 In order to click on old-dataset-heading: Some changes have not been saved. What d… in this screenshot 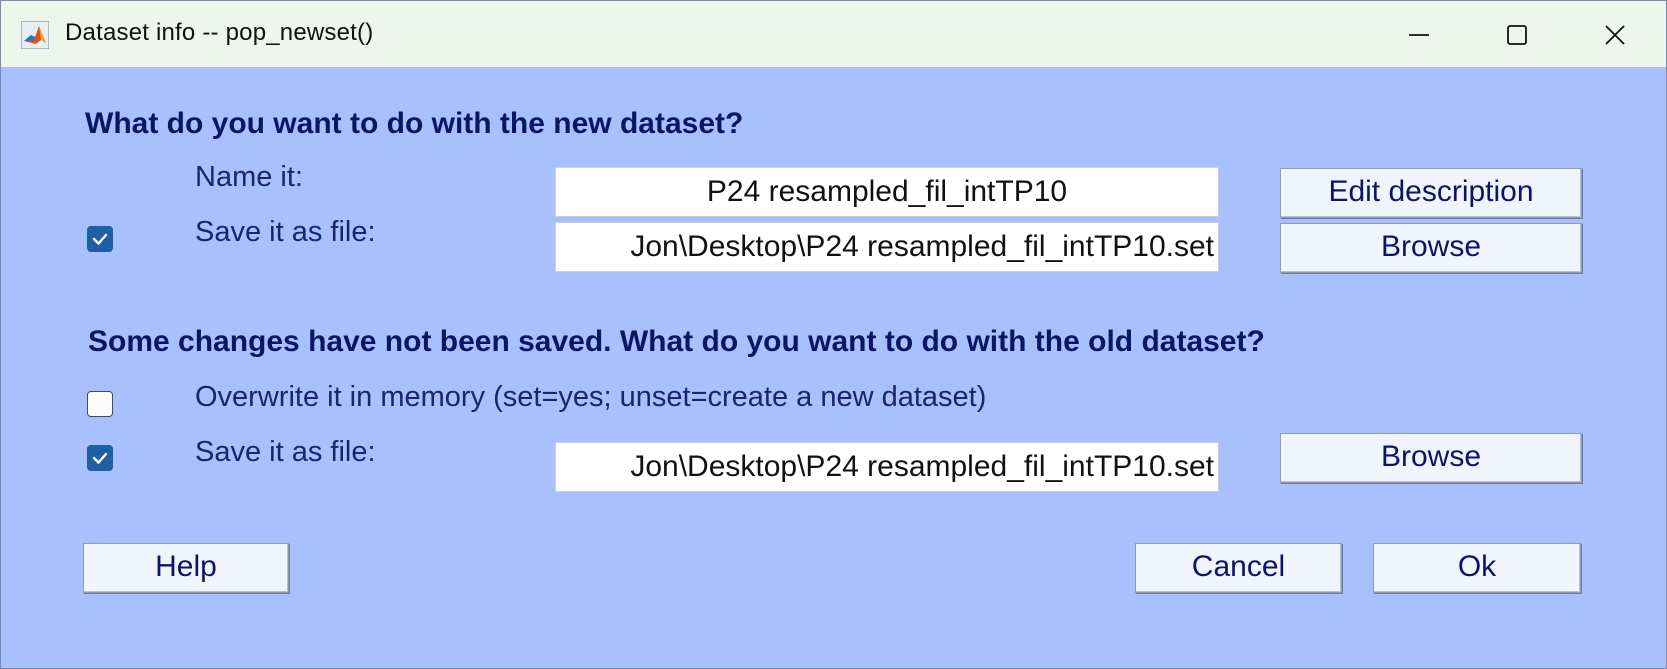, I will do `click(676, 341)`.